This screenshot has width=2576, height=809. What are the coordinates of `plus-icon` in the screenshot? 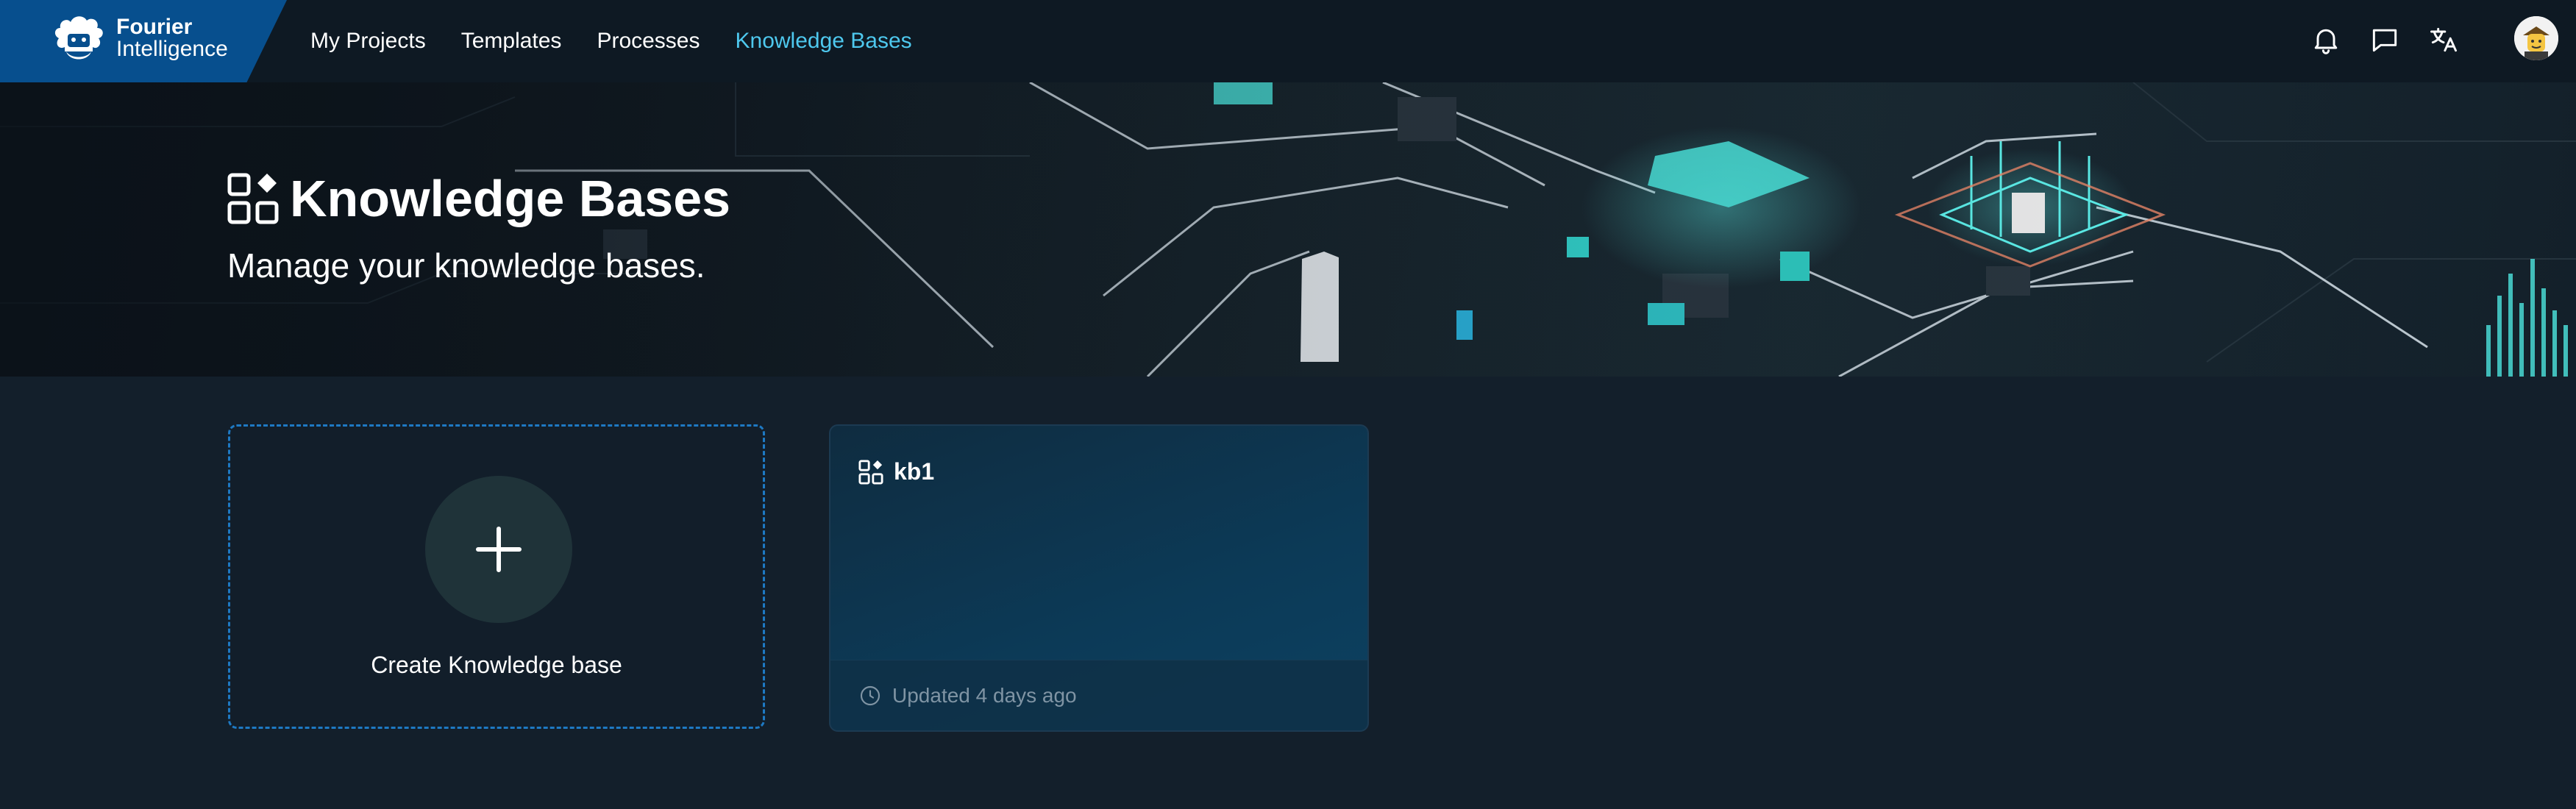 It's located at (499, 549).